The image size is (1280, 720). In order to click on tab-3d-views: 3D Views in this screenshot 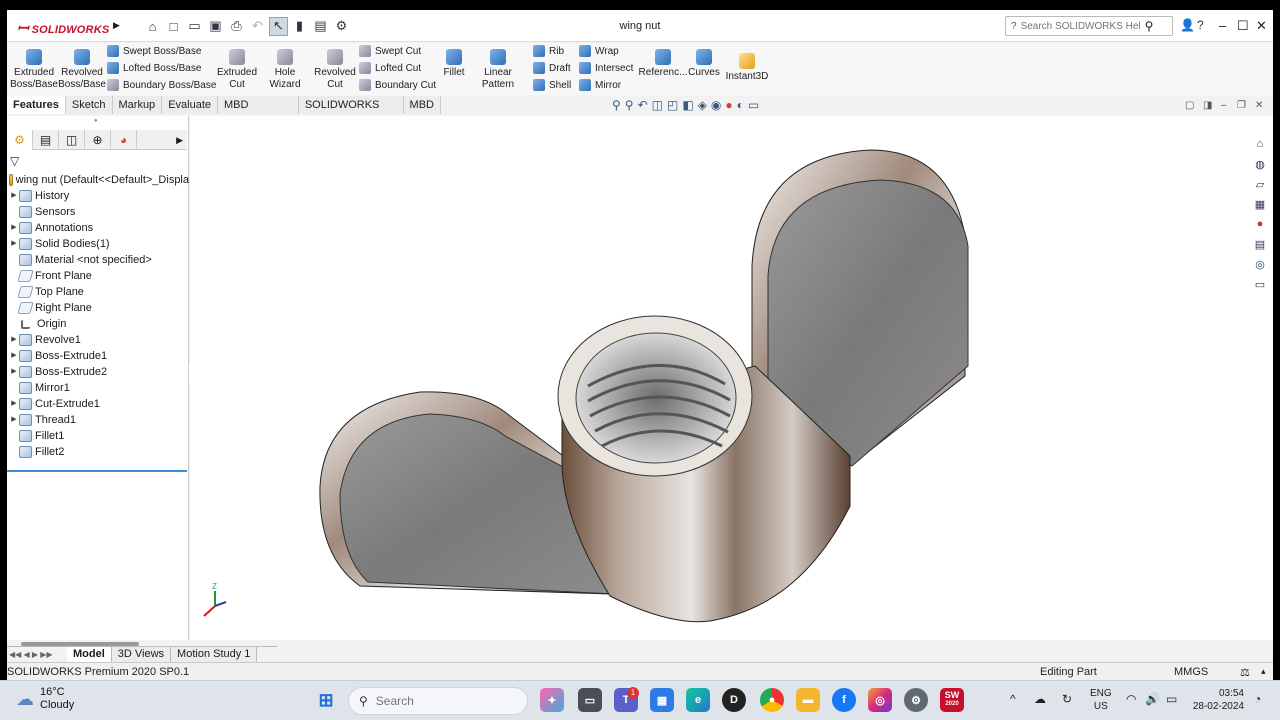, I will do `click(141, 654)`.